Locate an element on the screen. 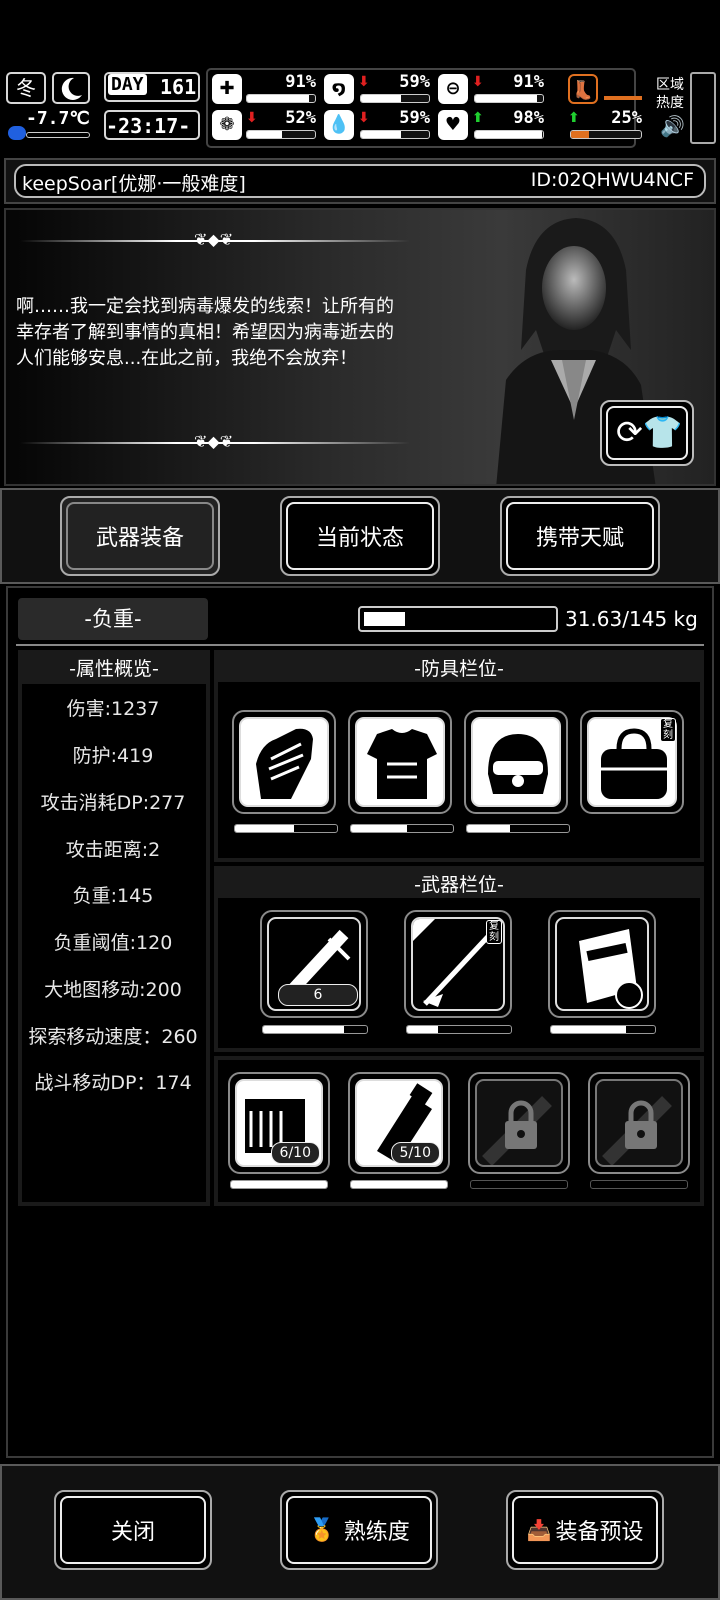 The width and height of the screenshot is (720, 1600). refresh-shirt-icon: ⟳👕 is located at coordinates (649, 432).